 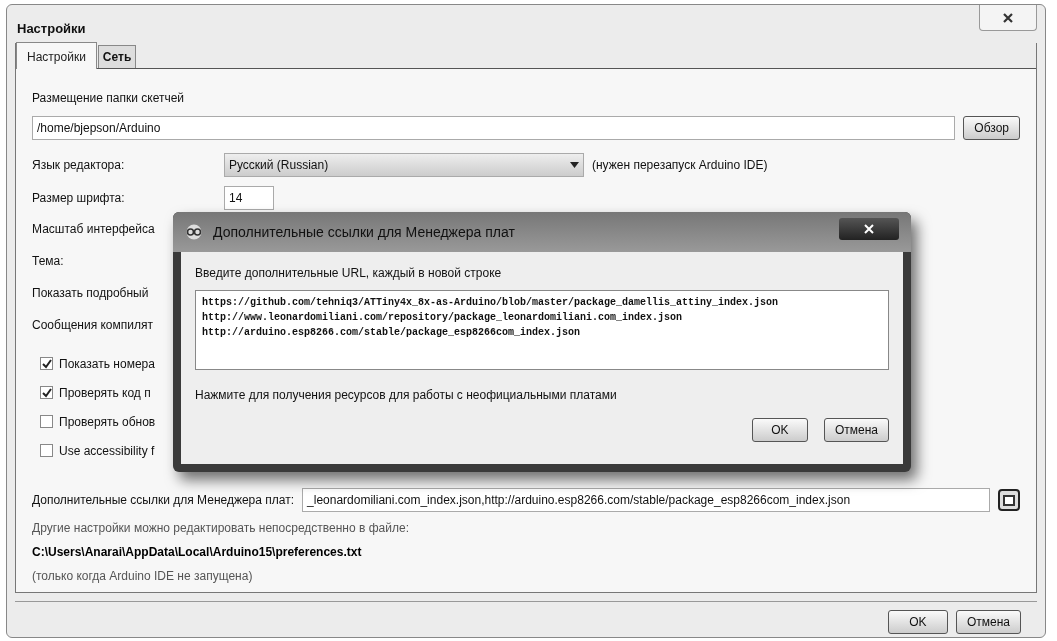 What do you see at coordinates (574, 165) in the screenshot?
I see `caret-icon` at bounding box center [574, 165].